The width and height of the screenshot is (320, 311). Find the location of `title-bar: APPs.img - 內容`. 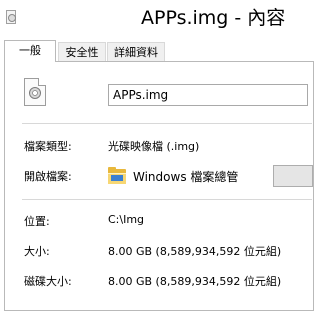

title-bar: APPs.img - 內容 is located at coordinates (152, 20).